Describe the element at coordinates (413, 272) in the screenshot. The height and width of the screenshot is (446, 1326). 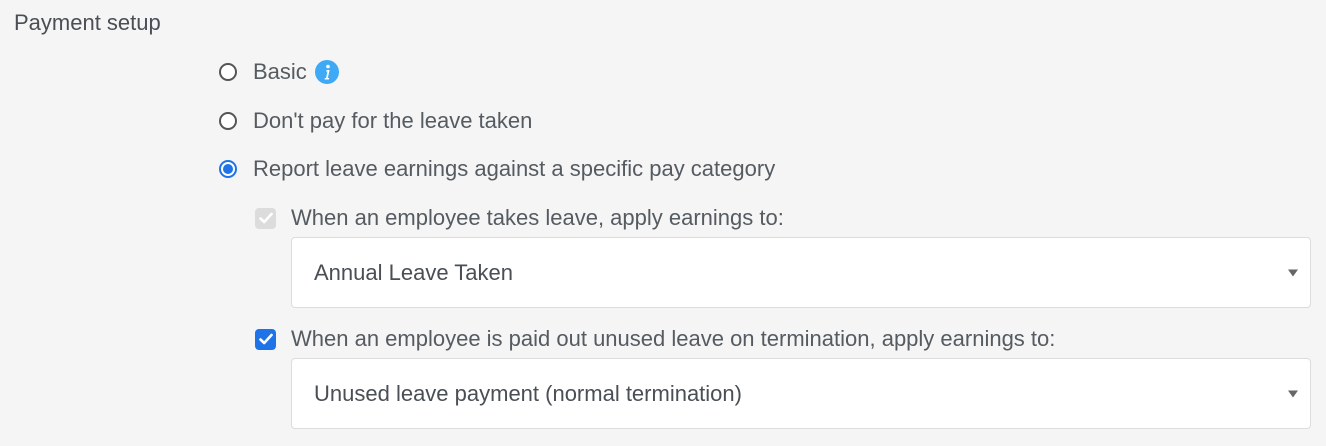
I see `takes-leave-select-value: Annual Leave Taken` at that location.